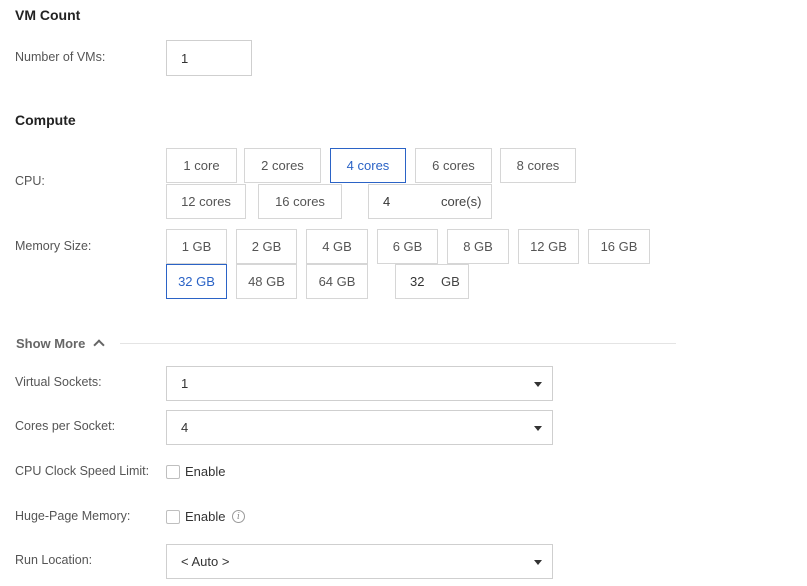  Describe the element at coordinates (450, 281) in the screenshot. I see `memory-custom-unit: GB` at that location.